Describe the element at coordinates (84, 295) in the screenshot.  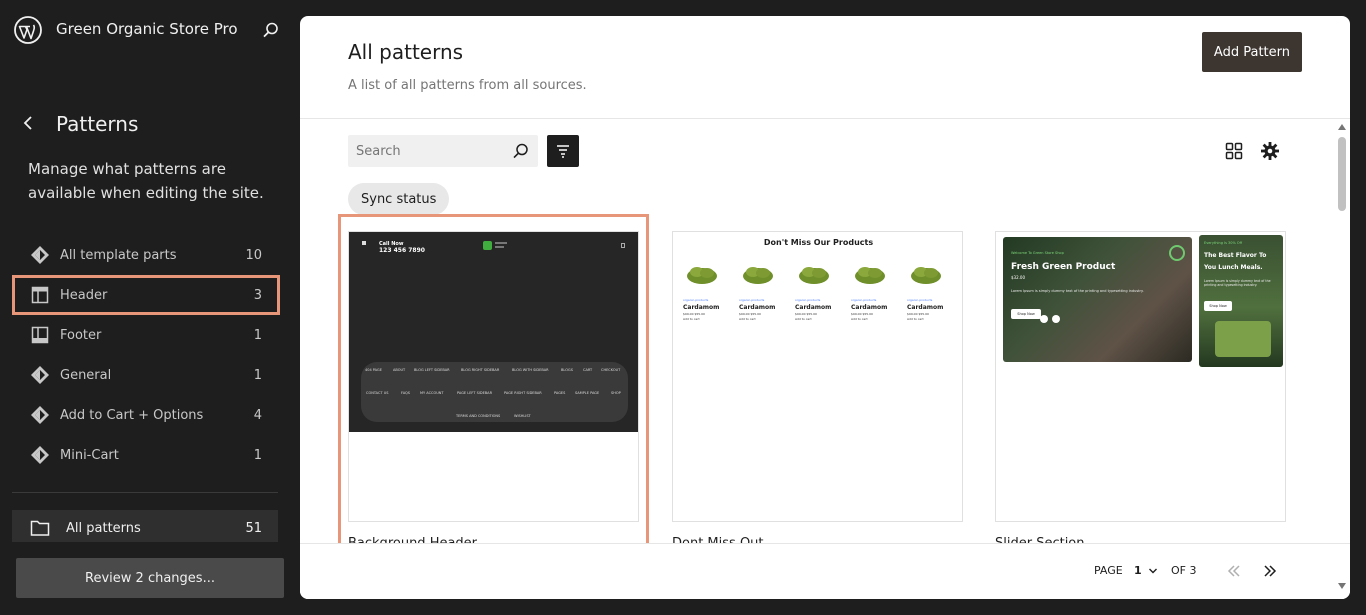
I see `sidebar-item-label: Header` at that location.